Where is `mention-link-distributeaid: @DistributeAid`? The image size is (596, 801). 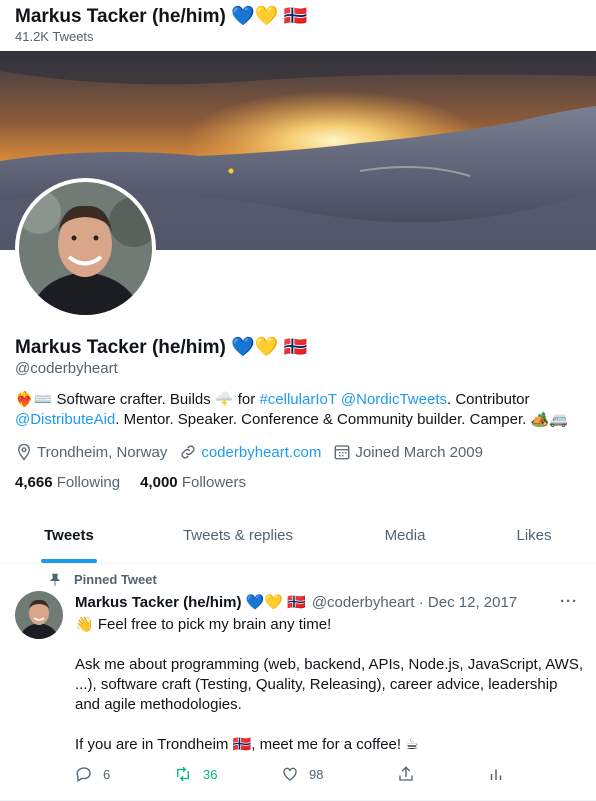
mention-link-distributeaid: @DistributeAid is located at coordinates (65, 419).